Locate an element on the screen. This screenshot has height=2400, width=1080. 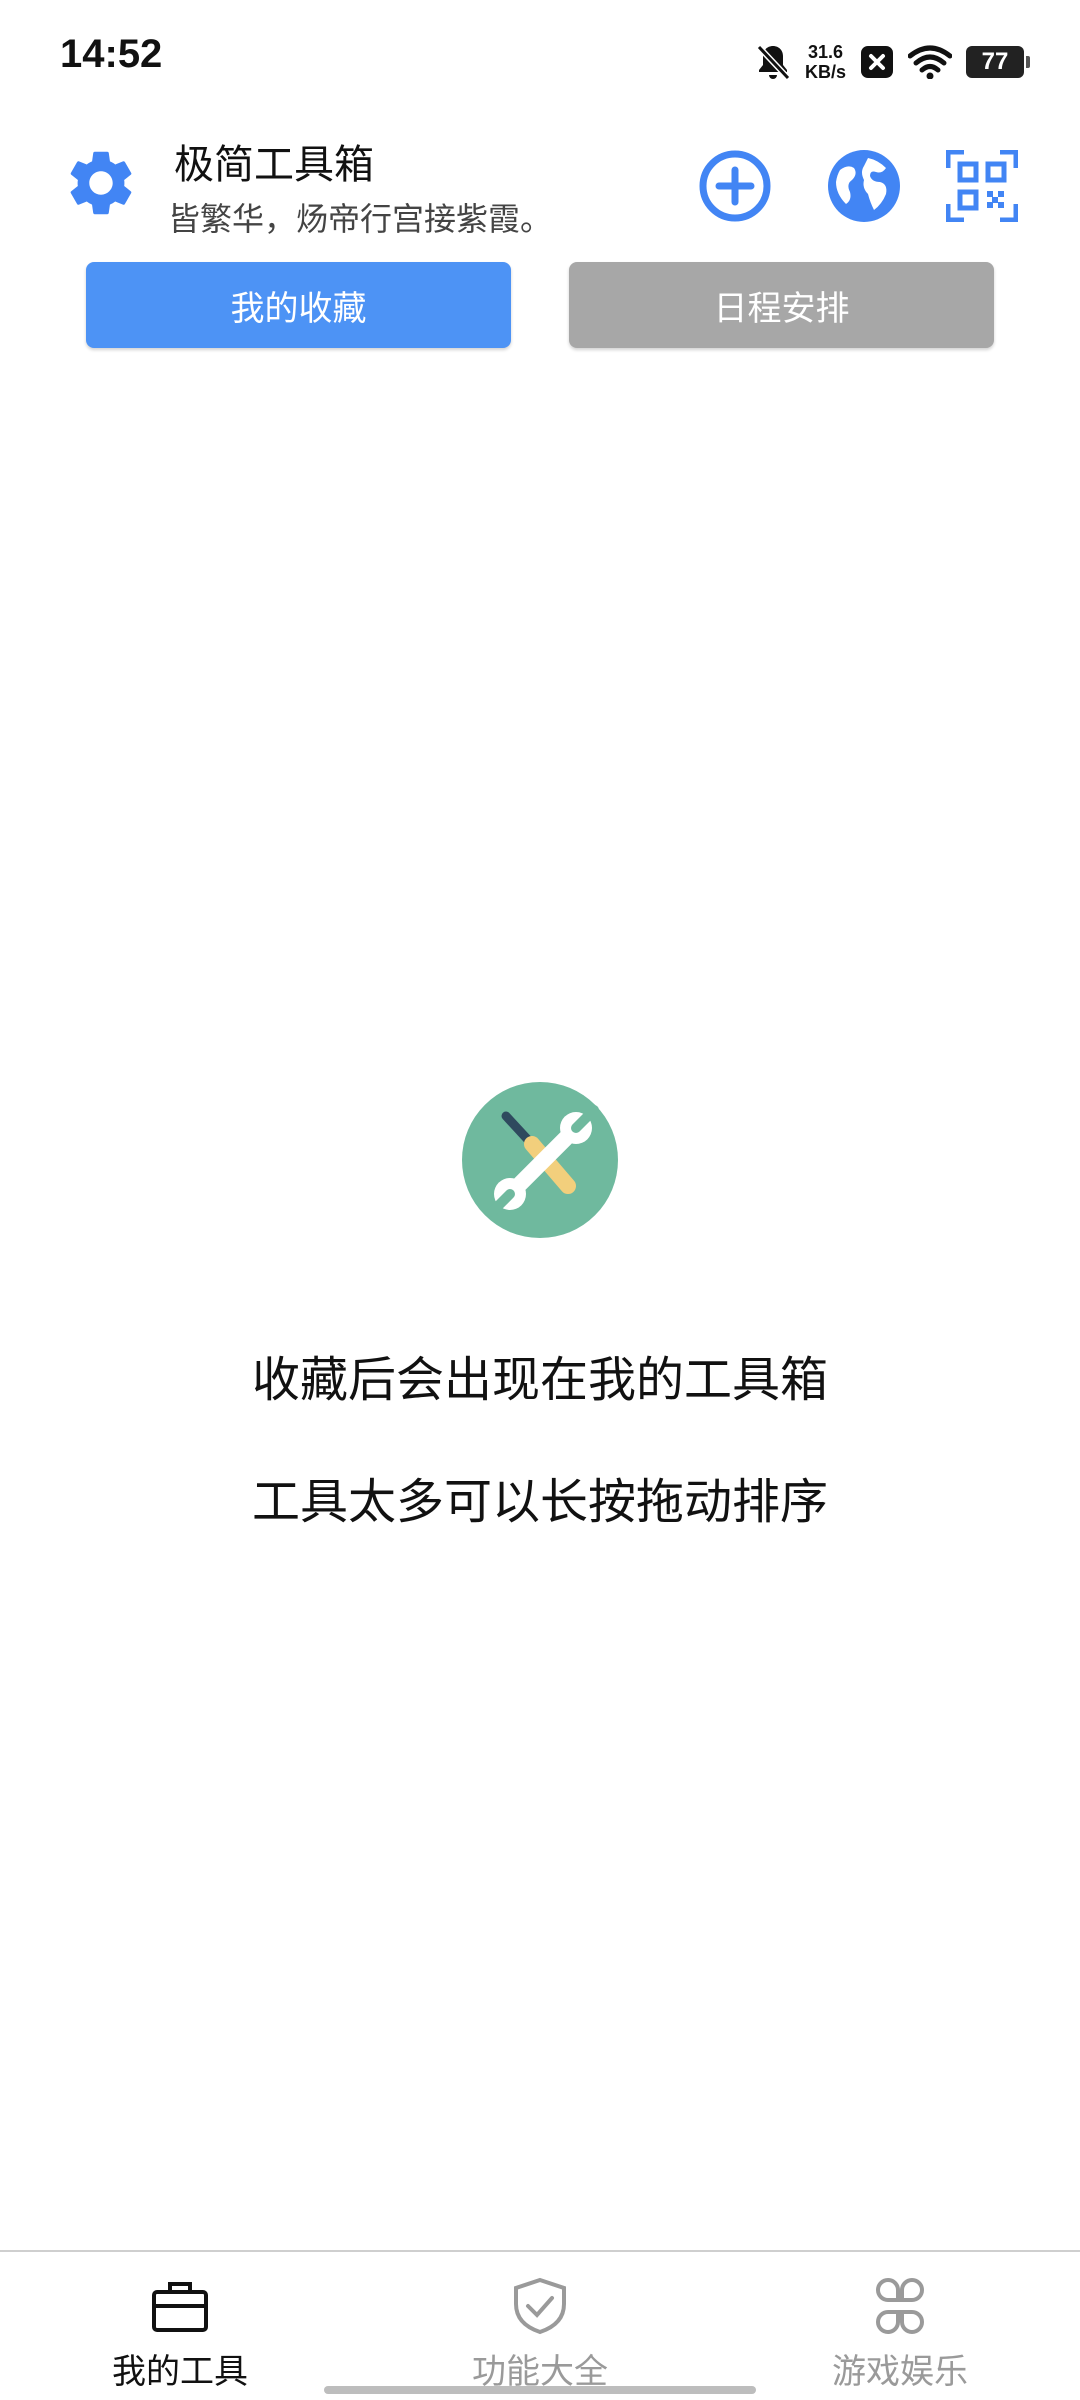
status-icons: 31.6 KB/s 77 is located at coordinates (892, 62).